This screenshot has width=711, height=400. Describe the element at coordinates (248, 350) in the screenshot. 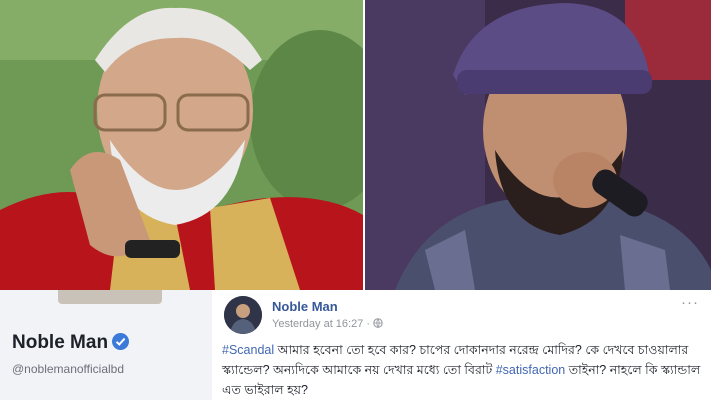

I see `post-hashtag-scandal: #Scandal` at that location.